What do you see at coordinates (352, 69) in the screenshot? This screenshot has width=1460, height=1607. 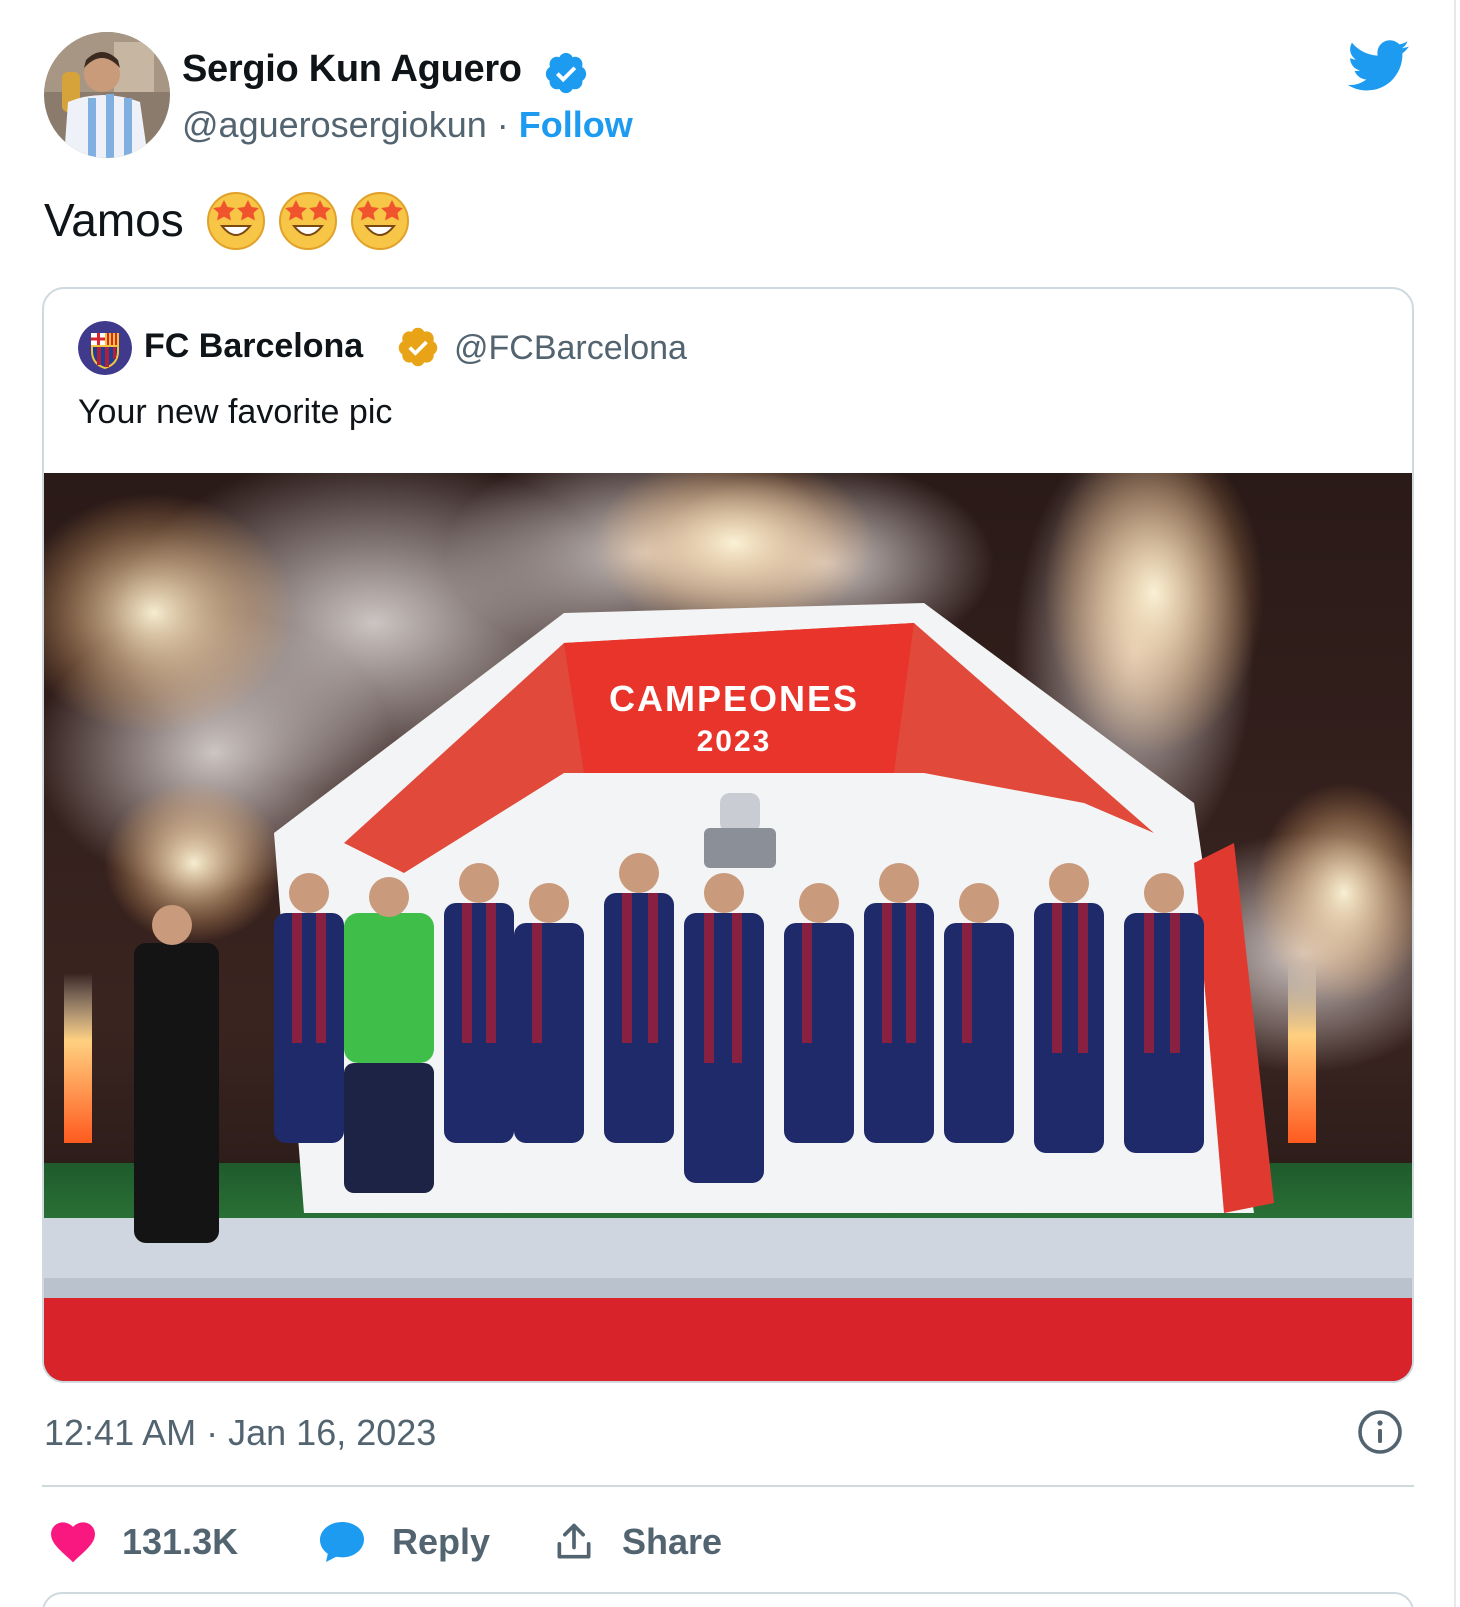 I see `author-name: Sergio Kun Aguero` at bounding box center [352, 69].